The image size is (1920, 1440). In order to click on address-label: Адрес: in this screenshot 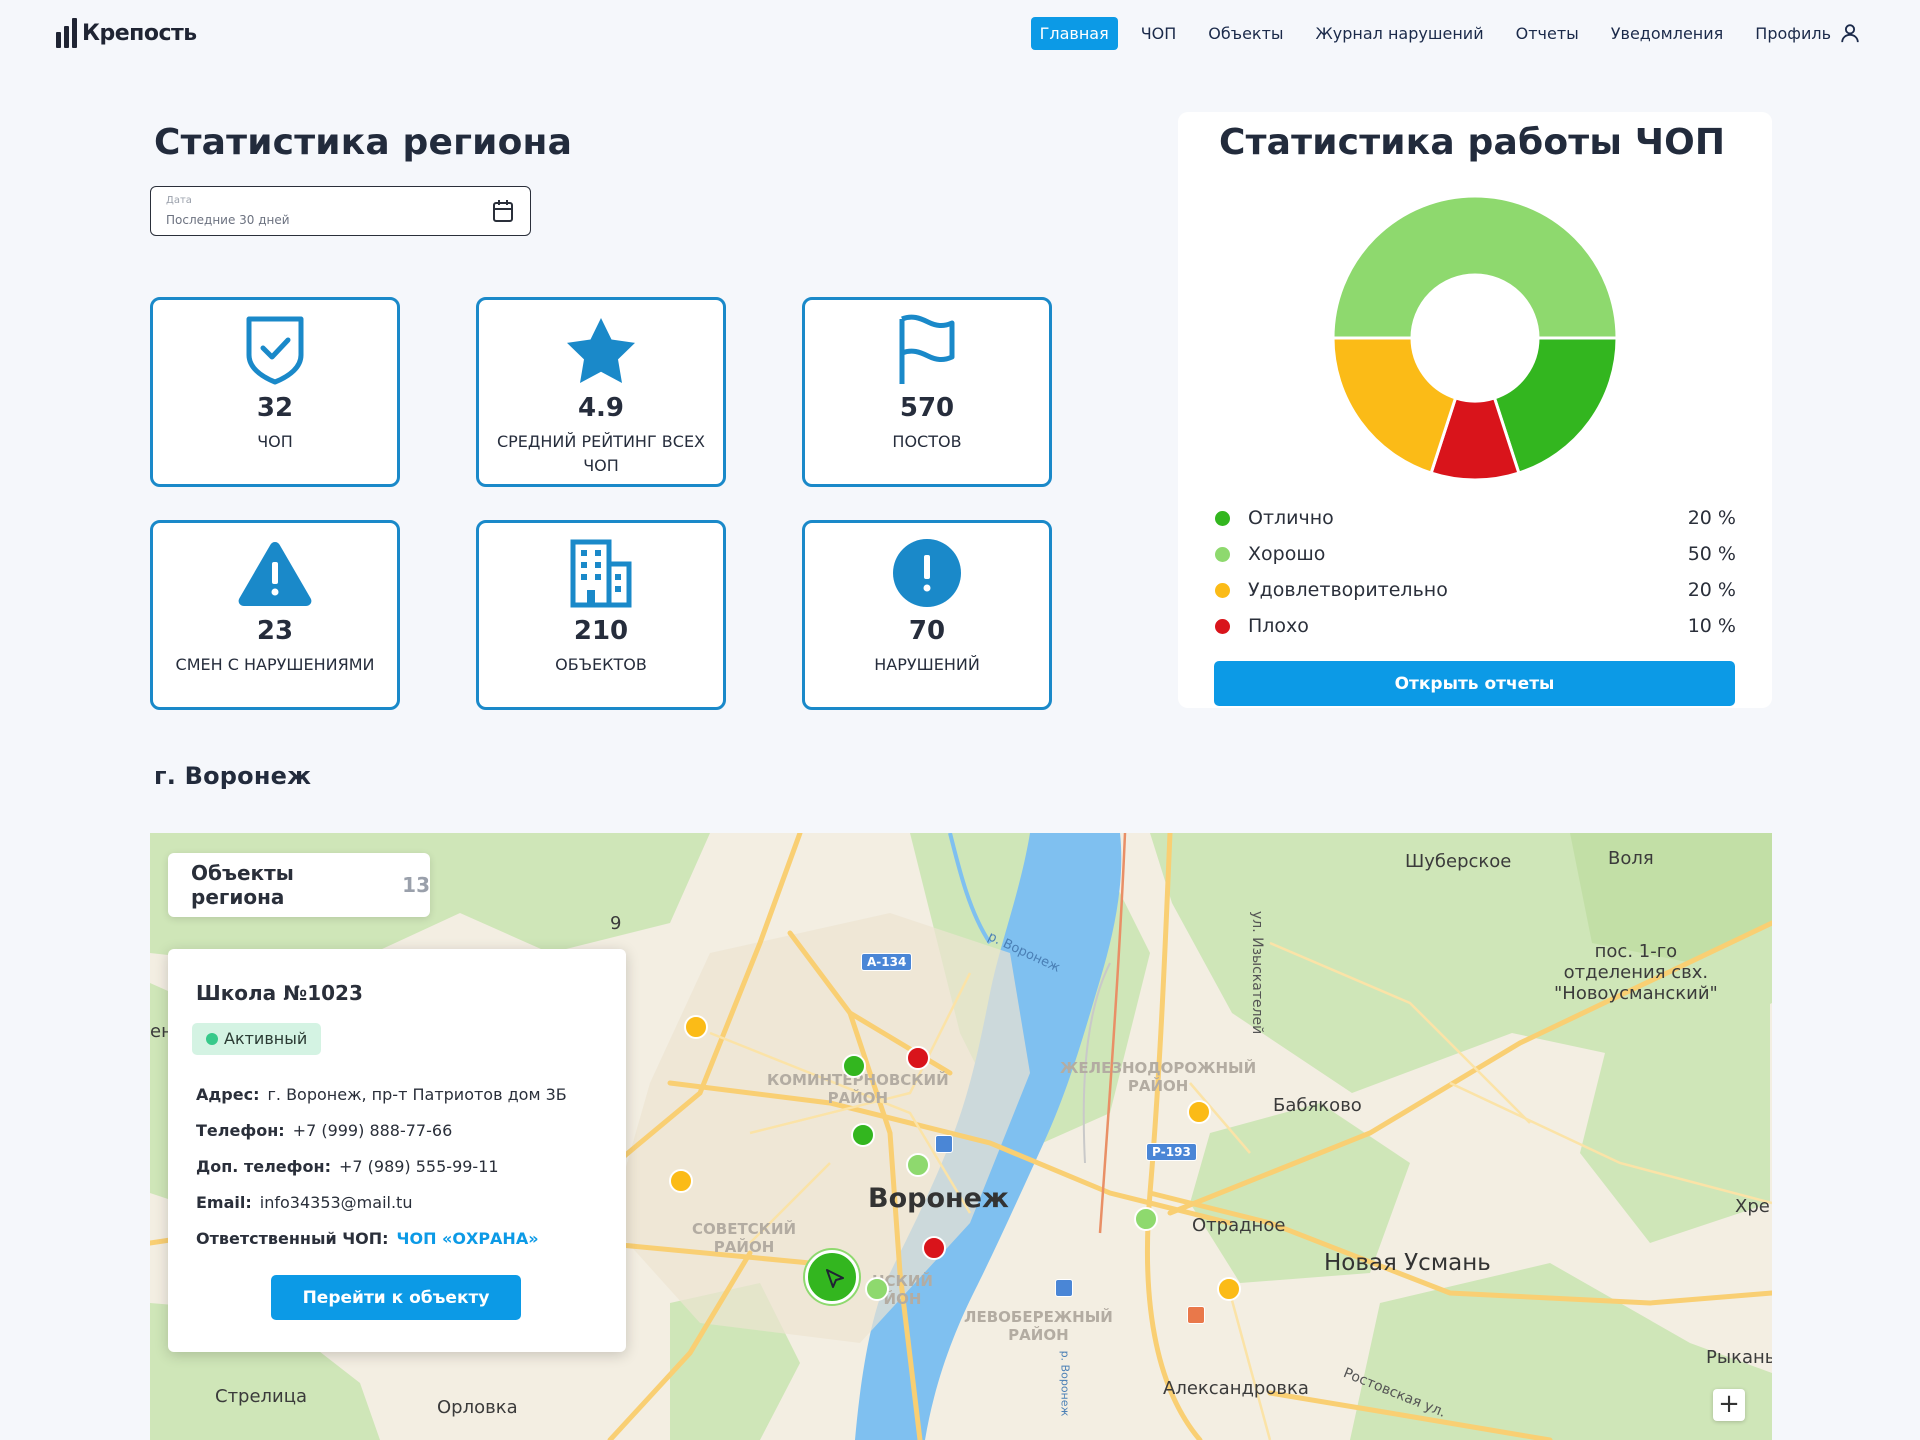, I will do `click(228, 1094)`.